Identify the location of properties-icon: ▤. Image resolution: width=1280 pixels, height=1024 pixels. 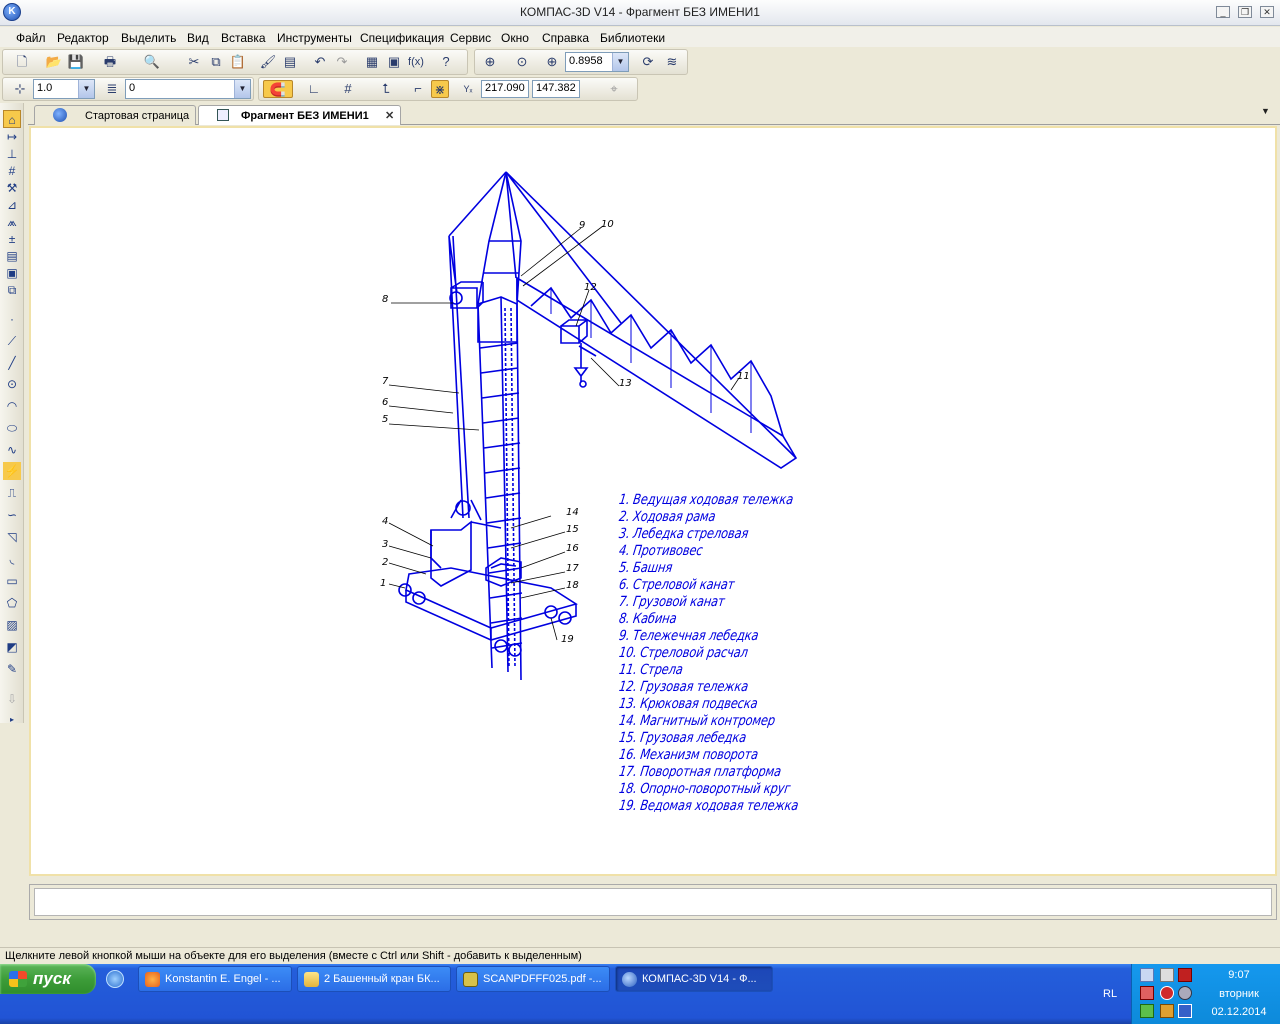
(290, 62).